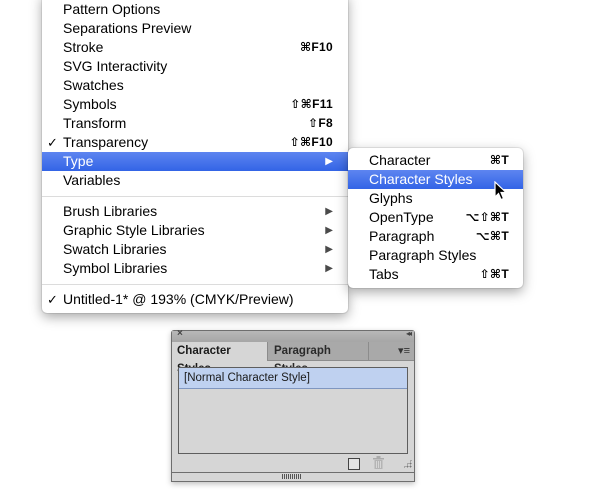  I want to click on panel-titlebar: × ◂◂, so click(293, 335).